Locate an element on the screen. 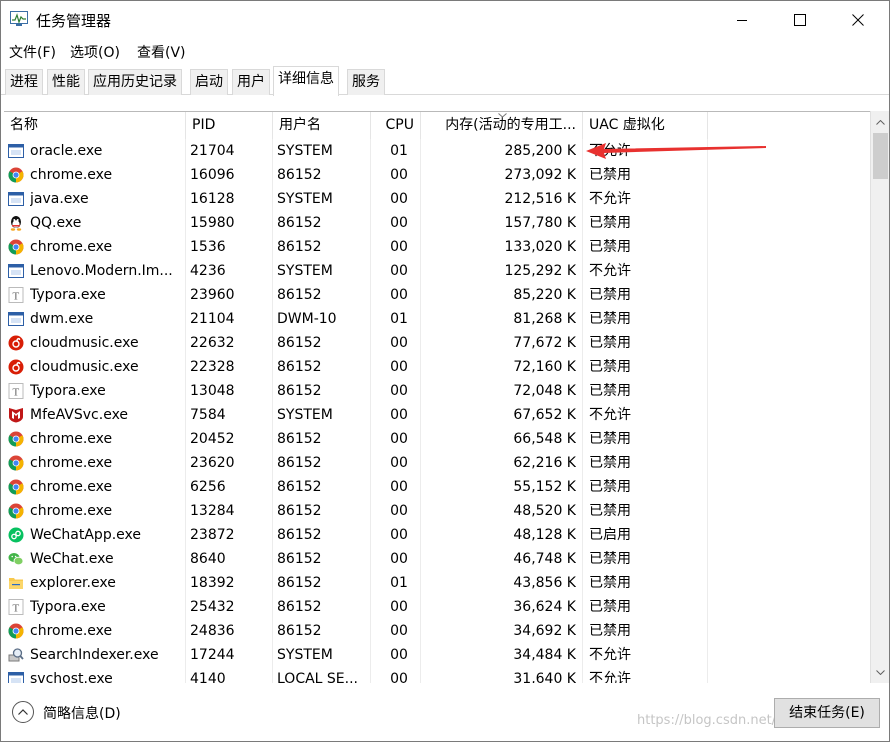  process-pid: 13284 is located at coordinates (212, 511).